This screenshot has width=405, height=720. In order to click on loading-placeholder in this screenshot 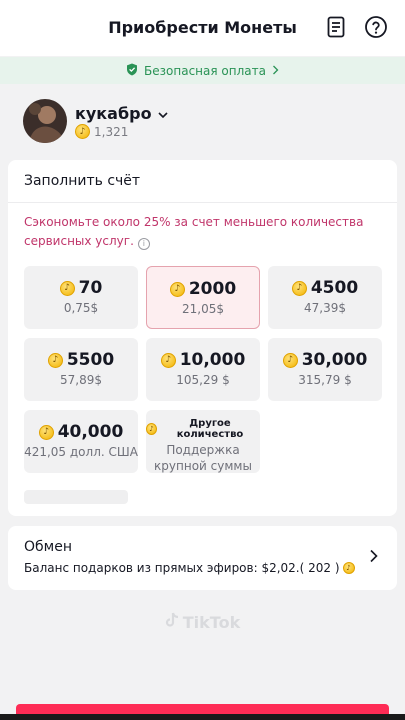, I will do `click(76, 497)`.